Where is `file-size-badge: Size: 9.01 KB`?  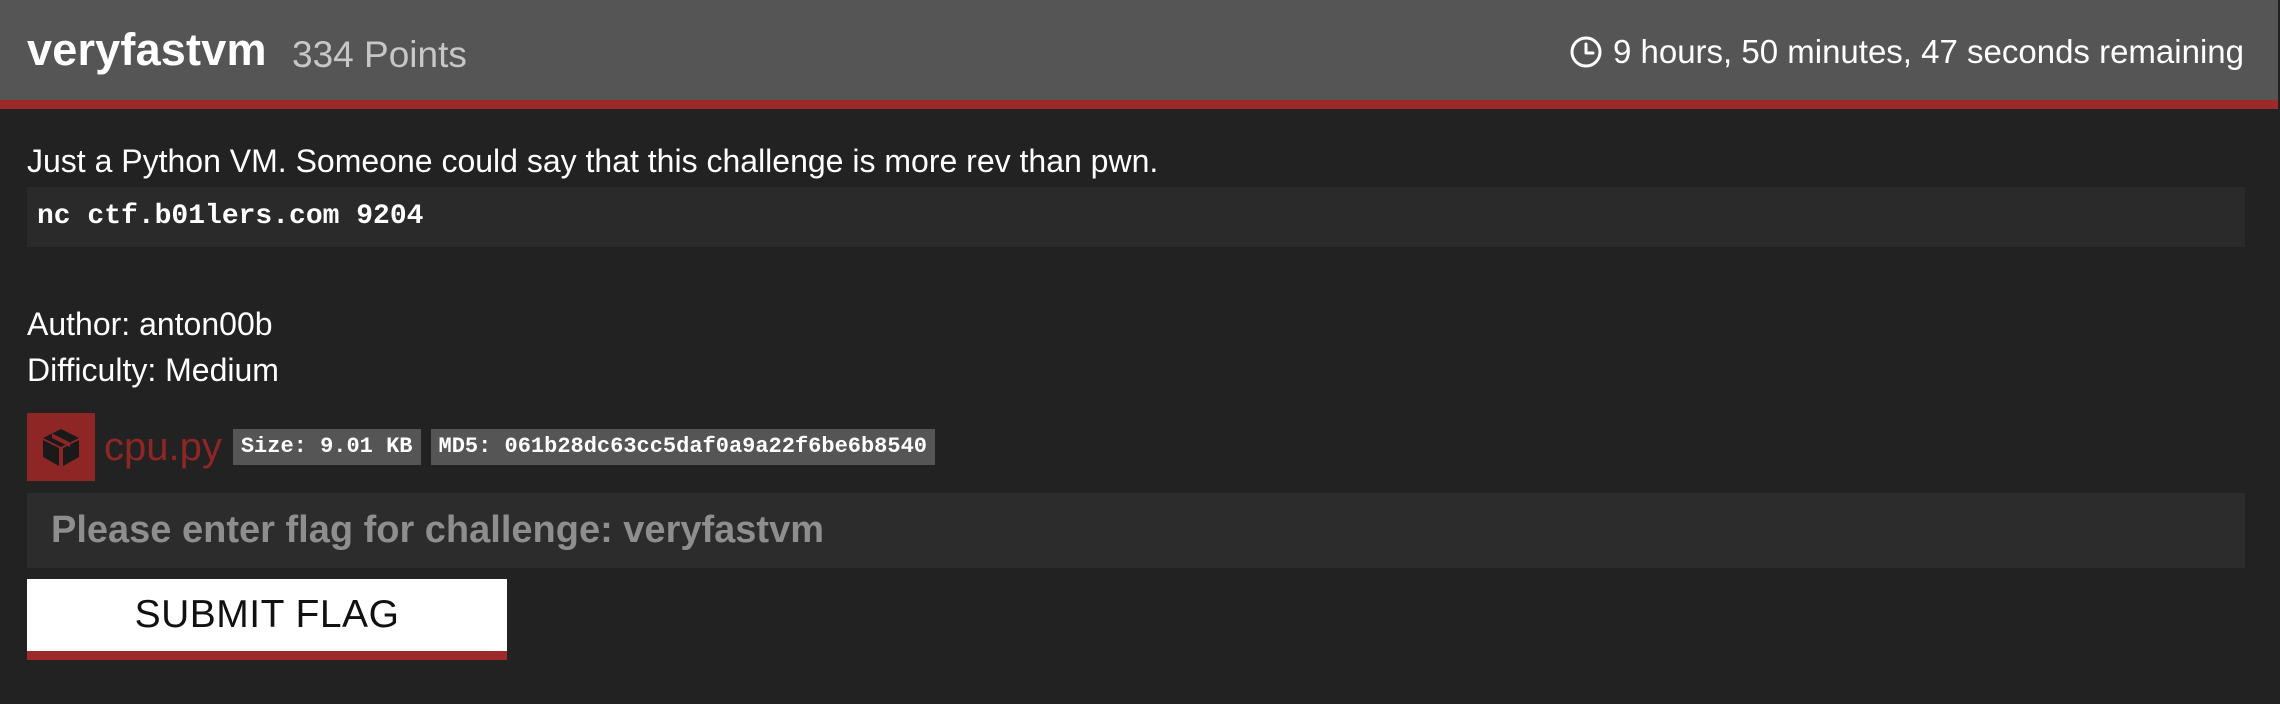 file-size-badge: Size: 9.01 KB is located at coordinates (326, 447).